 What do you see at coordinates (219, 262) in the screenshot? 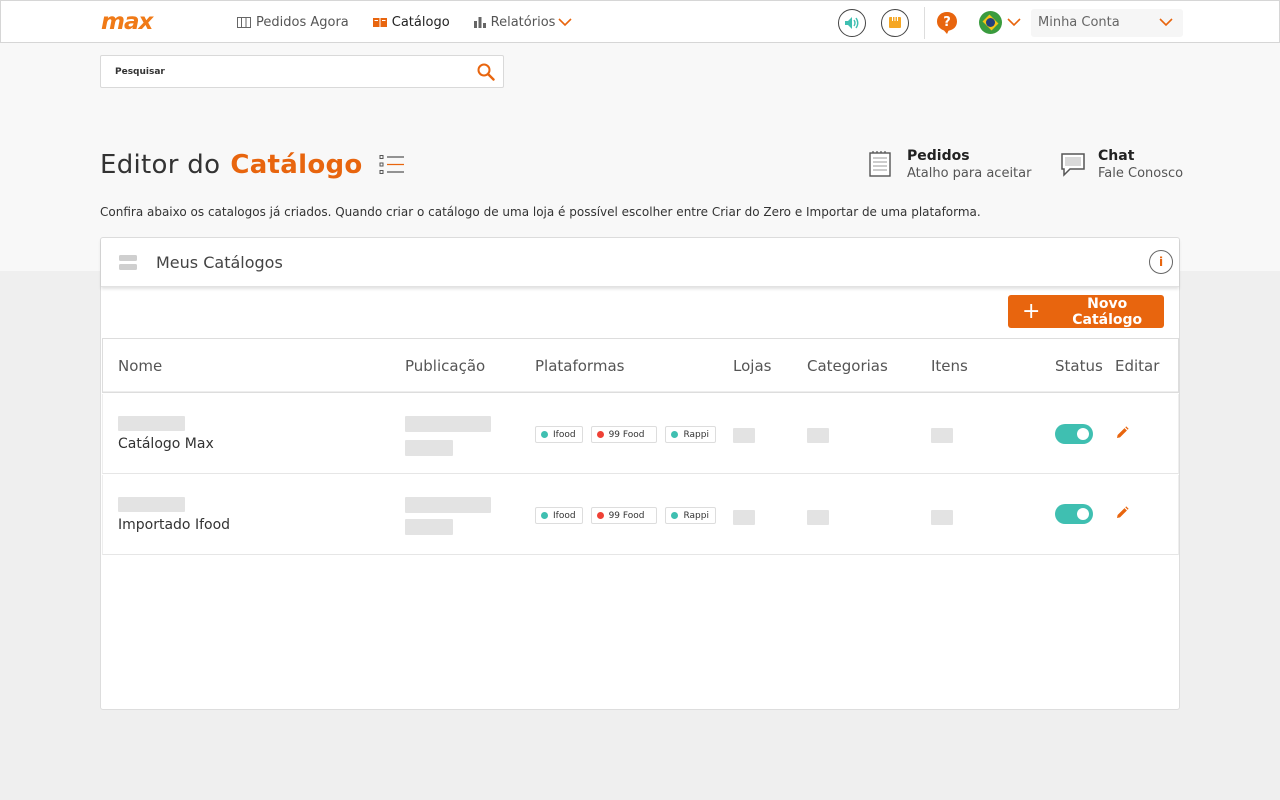
I see `card-title: Meus Catálogos` at bounding box center [219, 262].